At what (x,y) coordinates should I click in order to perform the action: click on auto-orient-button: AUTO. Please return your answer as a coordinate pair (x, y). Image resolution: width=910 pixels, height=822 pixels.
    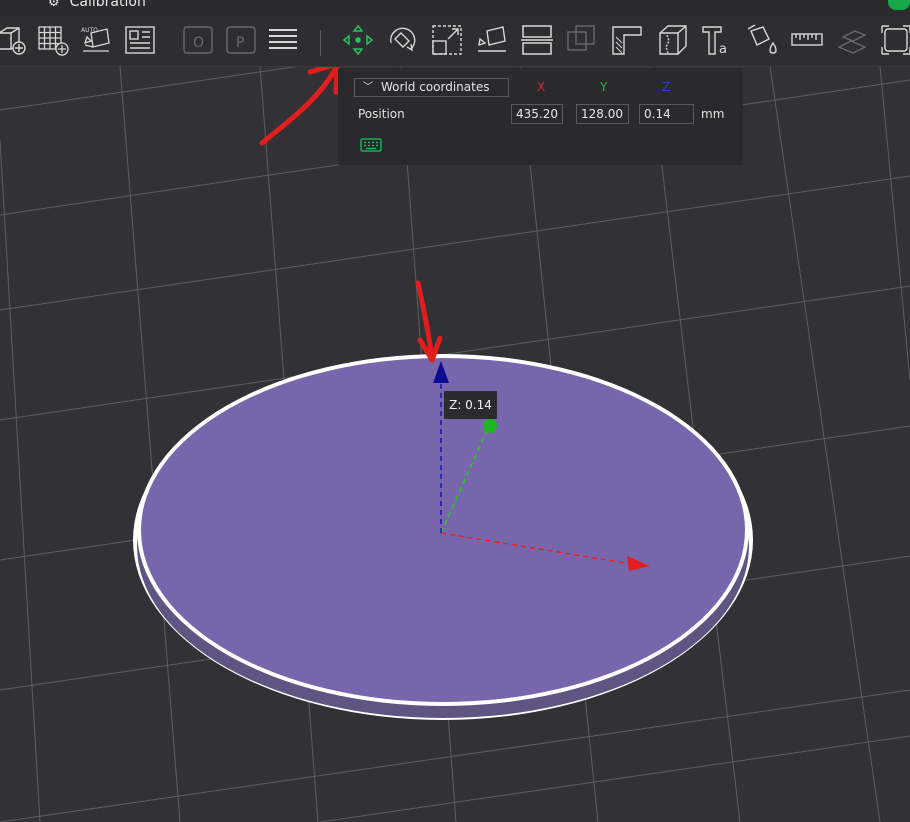
    Looking at the image, I should click on (96, 40).